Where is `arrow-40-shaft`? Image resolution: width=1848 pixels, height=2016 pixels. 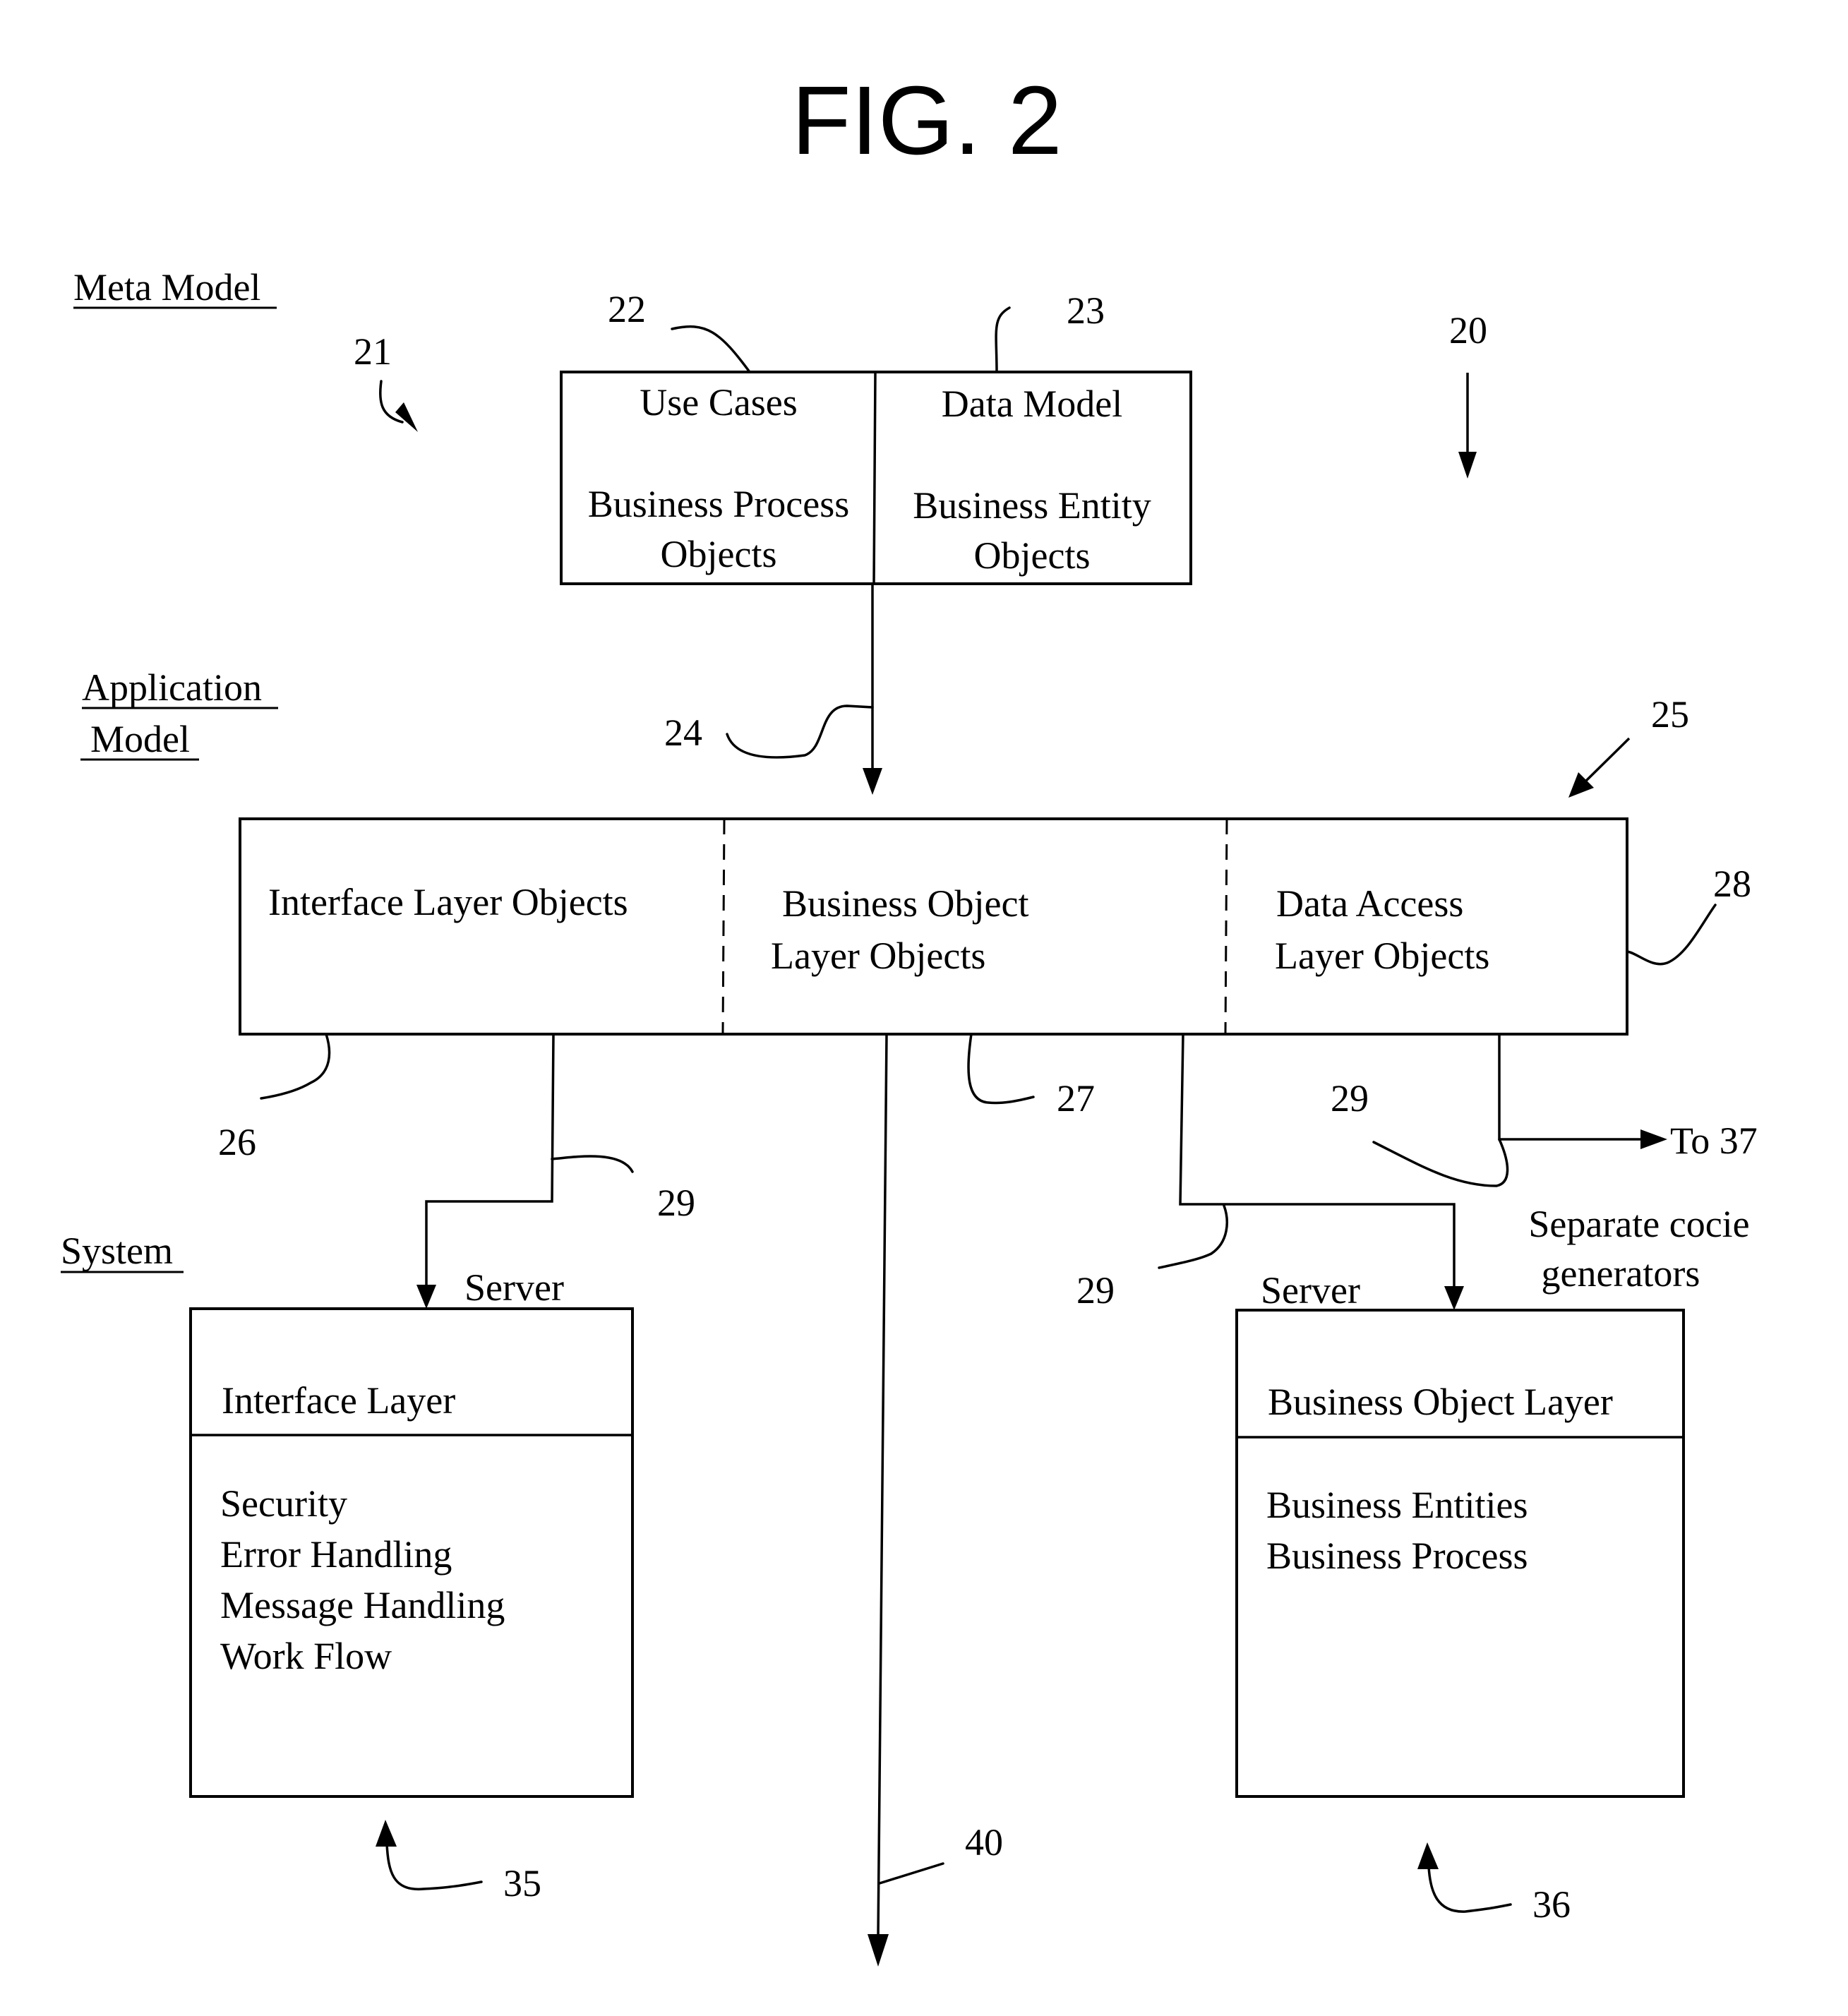 arrow-40-shaft is located at coordinates (883, 1485).